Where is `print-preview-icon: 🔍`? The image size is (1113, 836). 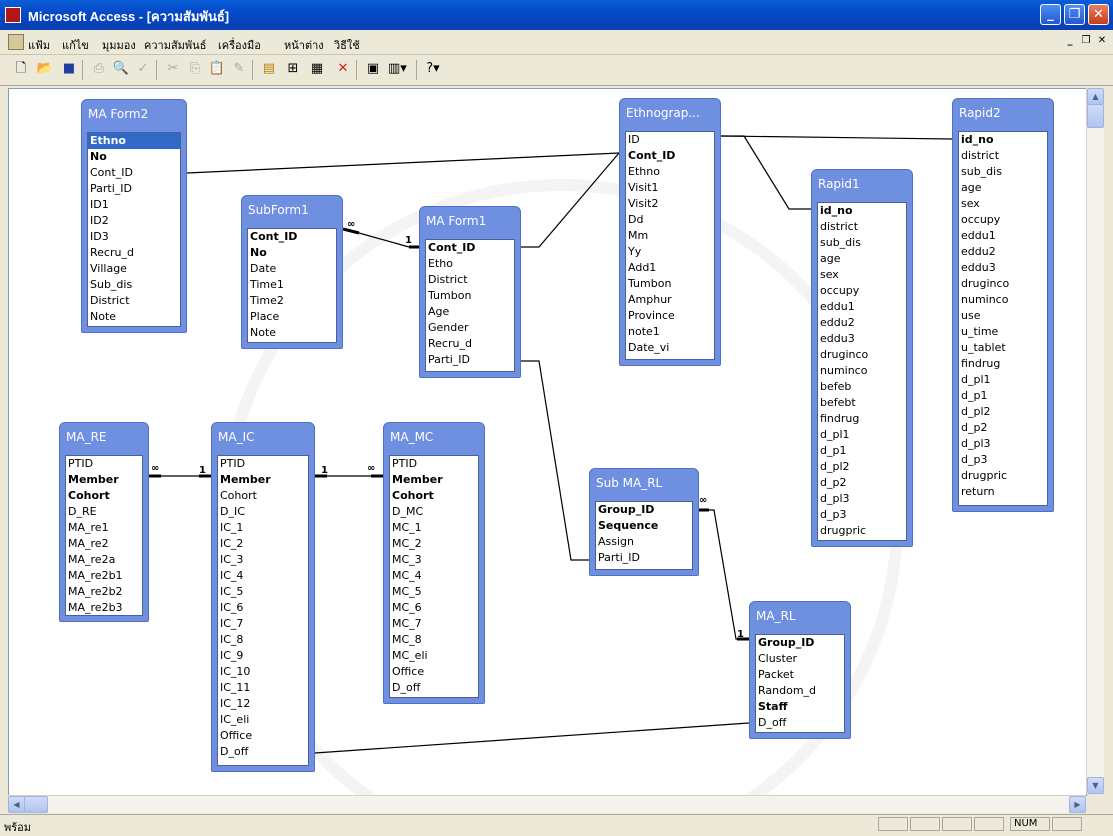 print-preview-icon: 🔍 is located at coordinates (121, 69).